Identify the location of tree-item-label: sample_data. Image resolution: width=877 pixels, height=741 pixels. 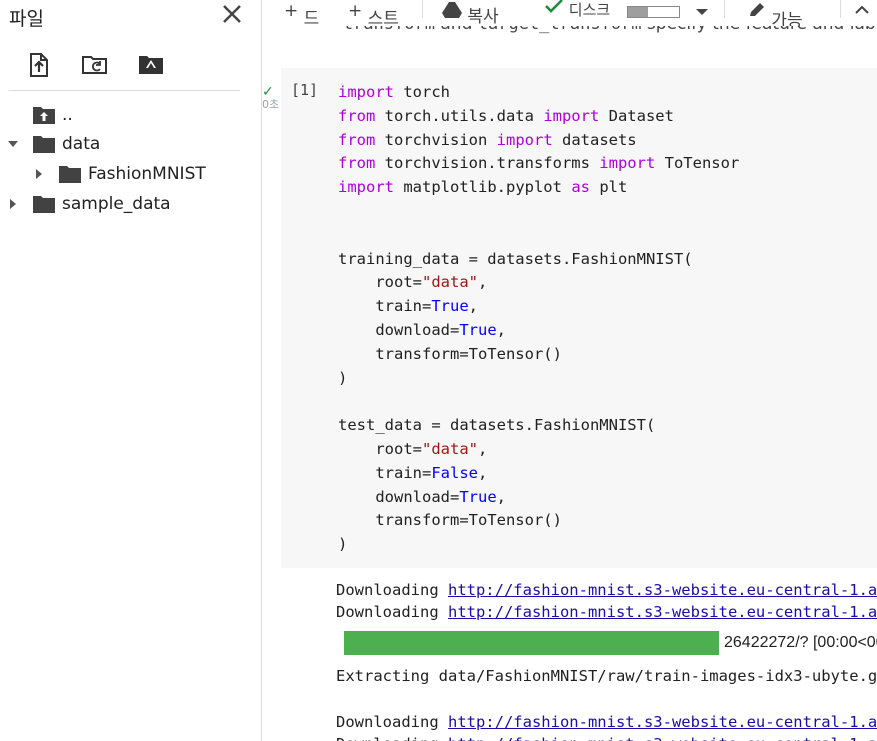
(116, 204).